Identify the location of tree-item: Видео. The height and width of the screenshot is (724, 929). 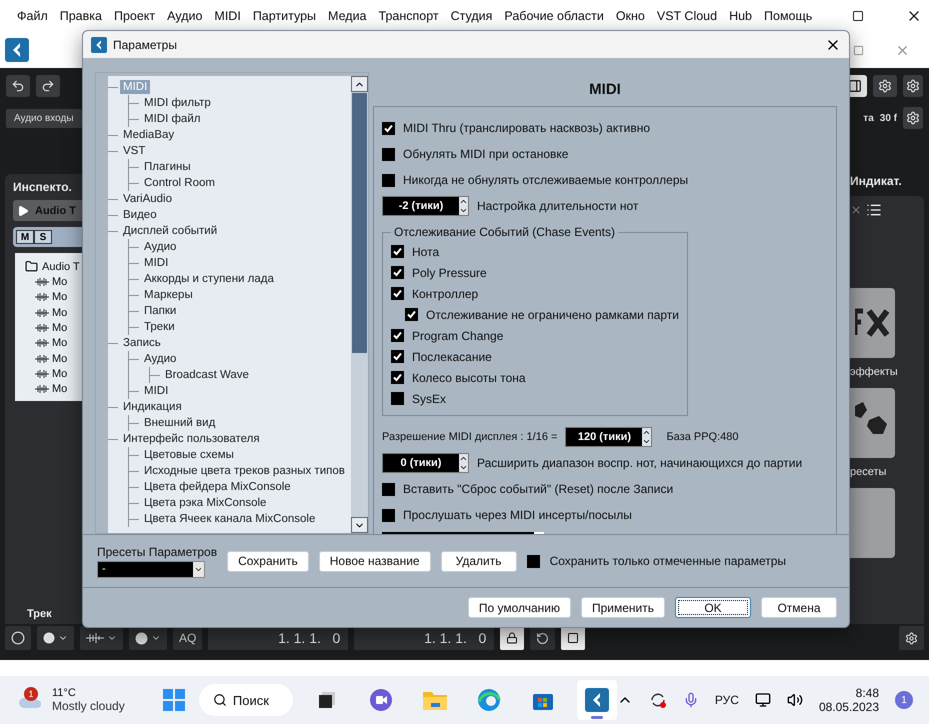
(140, 215).